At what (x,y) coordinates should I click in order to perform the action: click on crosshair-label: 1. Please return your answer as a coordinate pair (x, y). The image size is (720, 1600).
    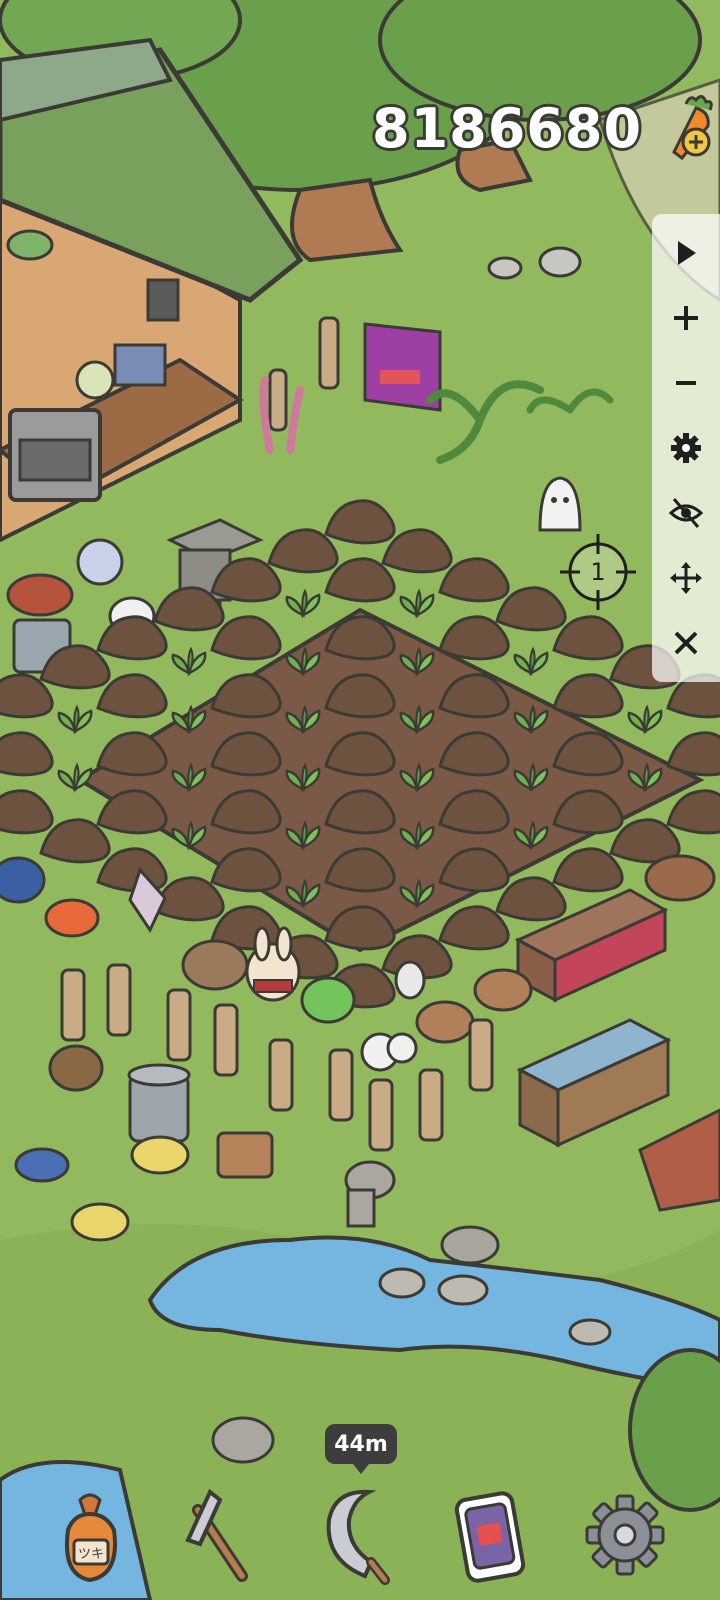
    Looking at the image, I should click on (598, 572).